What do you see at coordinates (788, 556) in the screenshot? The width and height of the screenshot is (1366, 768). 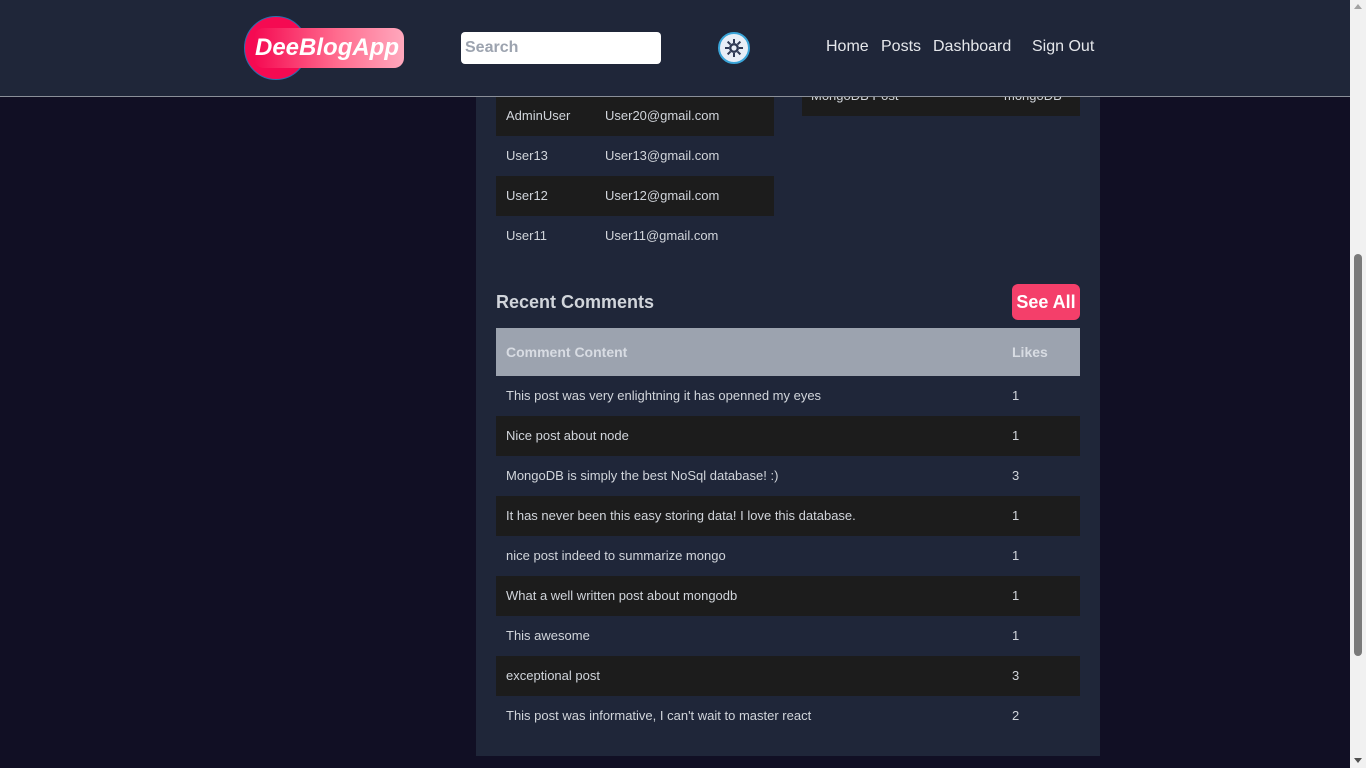 I see `table-row: nice post indeed to summarize mongo 1` at bounding box center [788, 556].